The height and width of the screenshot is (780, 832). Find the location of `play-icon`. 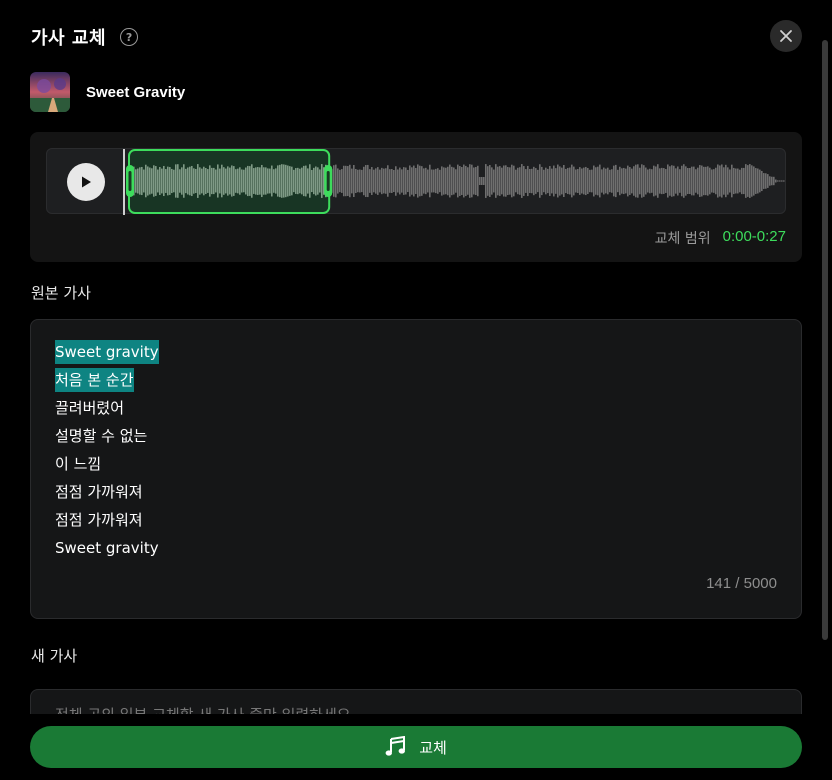

play-icon is located at coordinates (86, 182).